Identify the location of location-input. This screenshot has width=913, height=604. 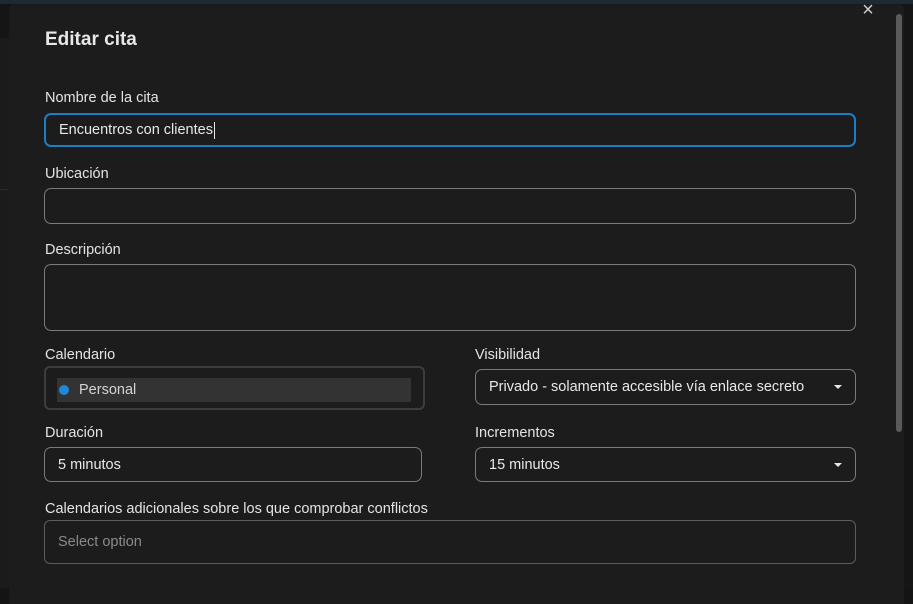
(450, 206).